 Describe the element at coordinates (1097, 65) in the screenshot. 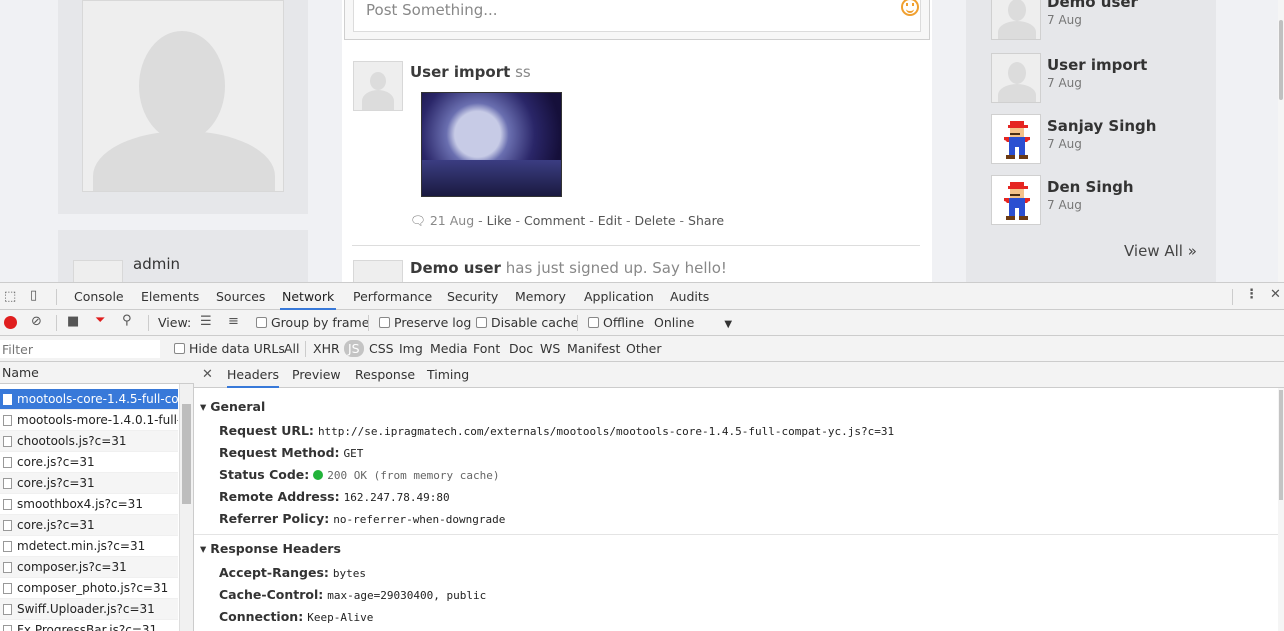

I see `member-name: User import` at that location.